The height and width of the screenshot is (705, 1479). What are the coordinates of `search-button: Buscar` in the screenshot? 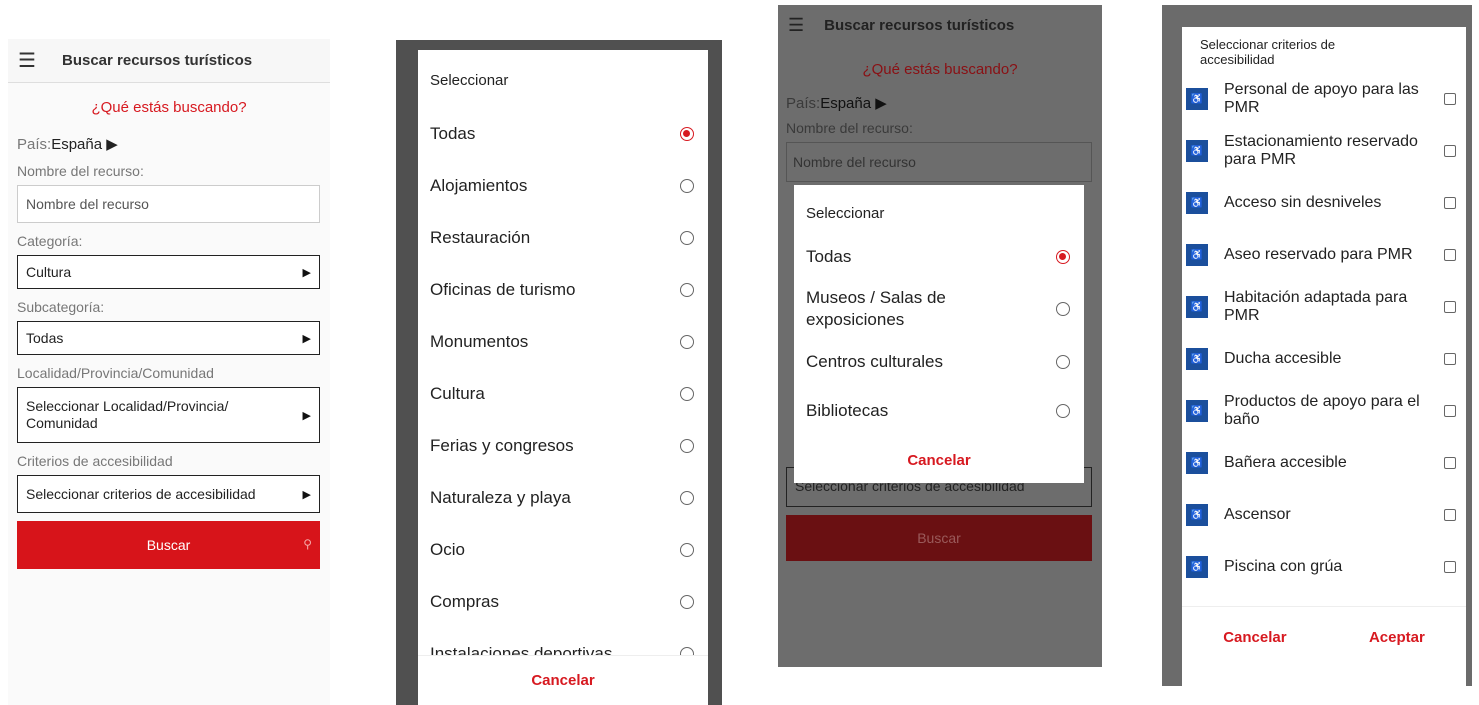 It's located at (939, 538).